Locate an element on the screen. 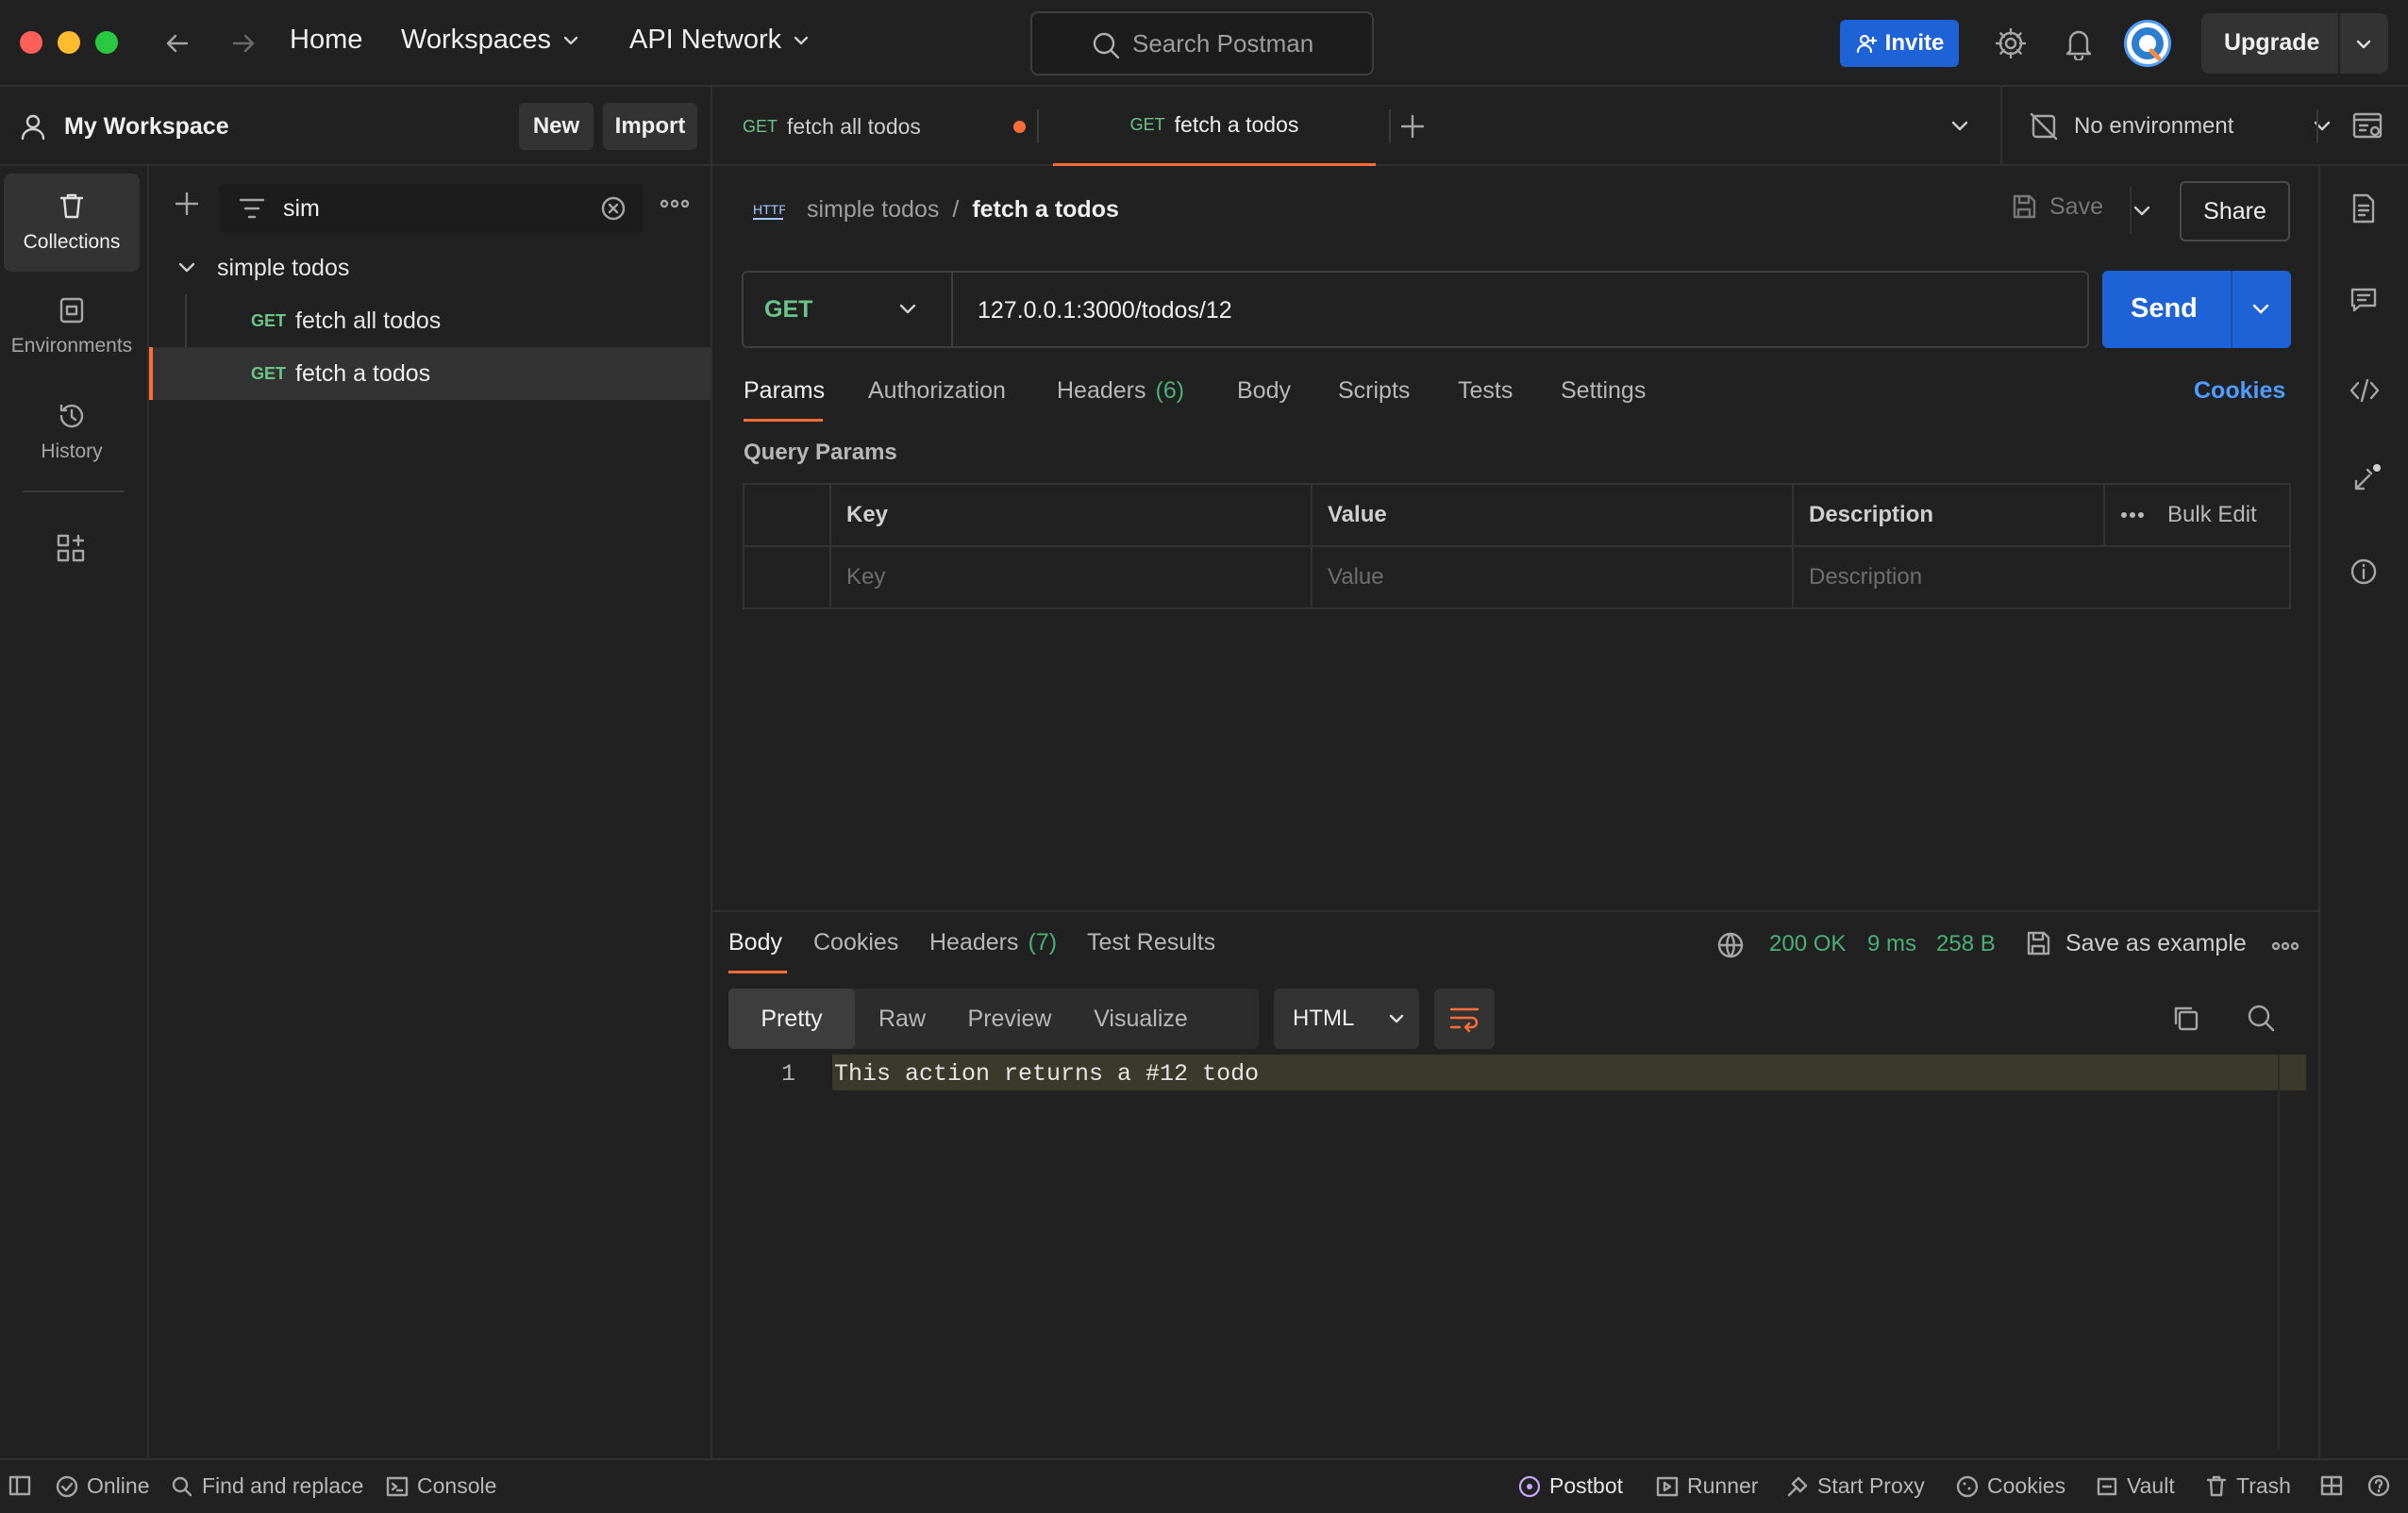  cookies-link: Cookies is located at coordinates (2239, 391).